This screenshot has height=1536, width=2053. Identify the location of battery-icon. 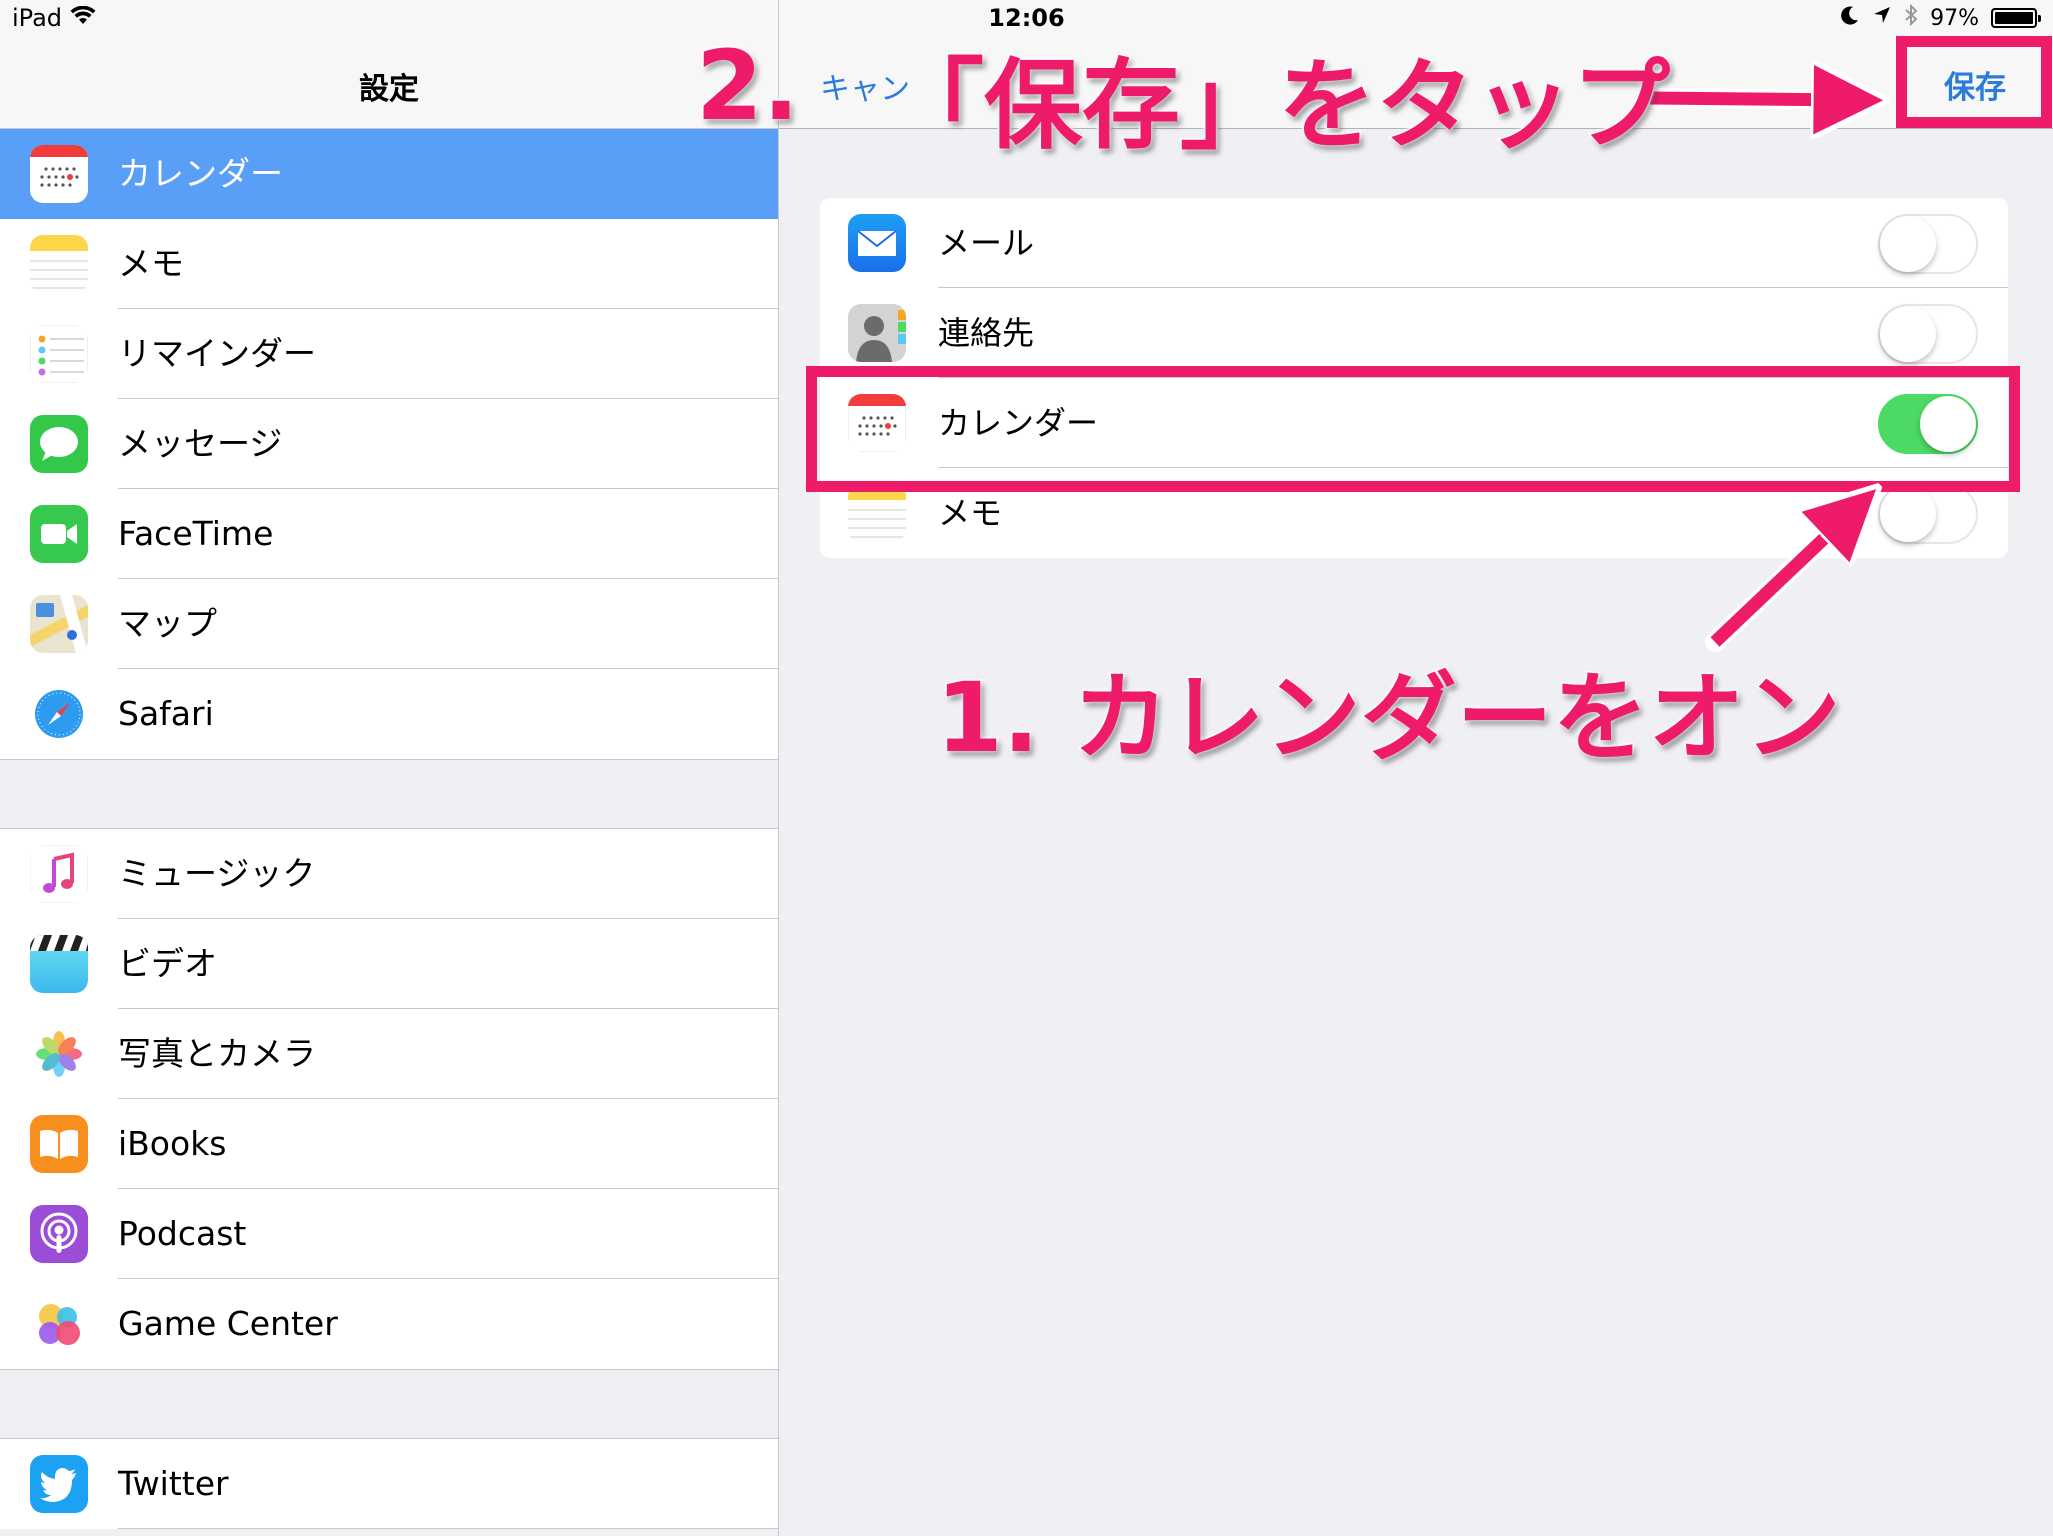
(2016, 18).